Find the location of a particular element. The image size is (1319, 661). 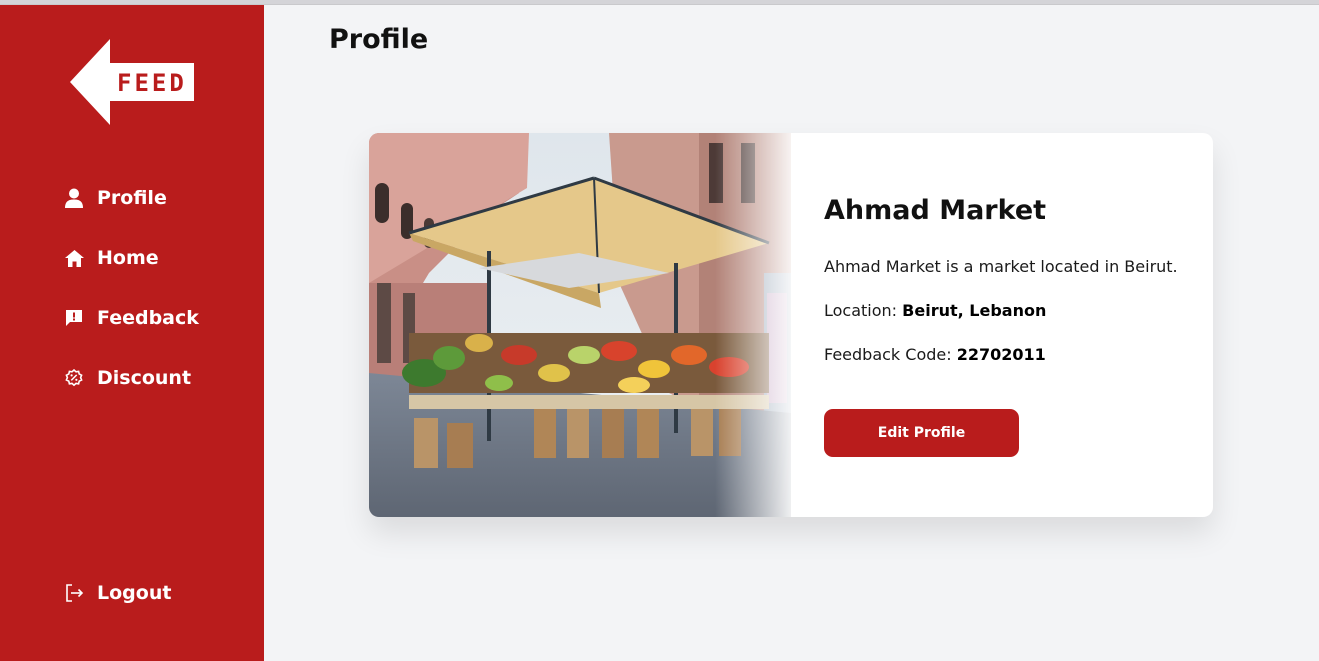

feedback-code-value: 22702011 is located at coordinates (1001, 354).